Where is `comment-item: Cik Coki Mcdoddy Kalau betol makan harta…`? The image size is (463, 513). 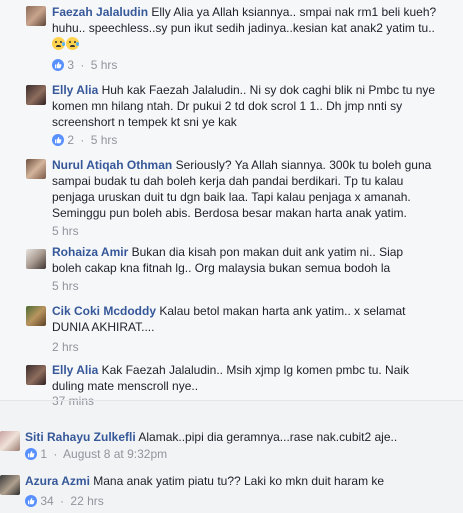
comment-item: Cik Coki Mcdoddy Kalau betol makan harta… is located at coordinates (231, 327).